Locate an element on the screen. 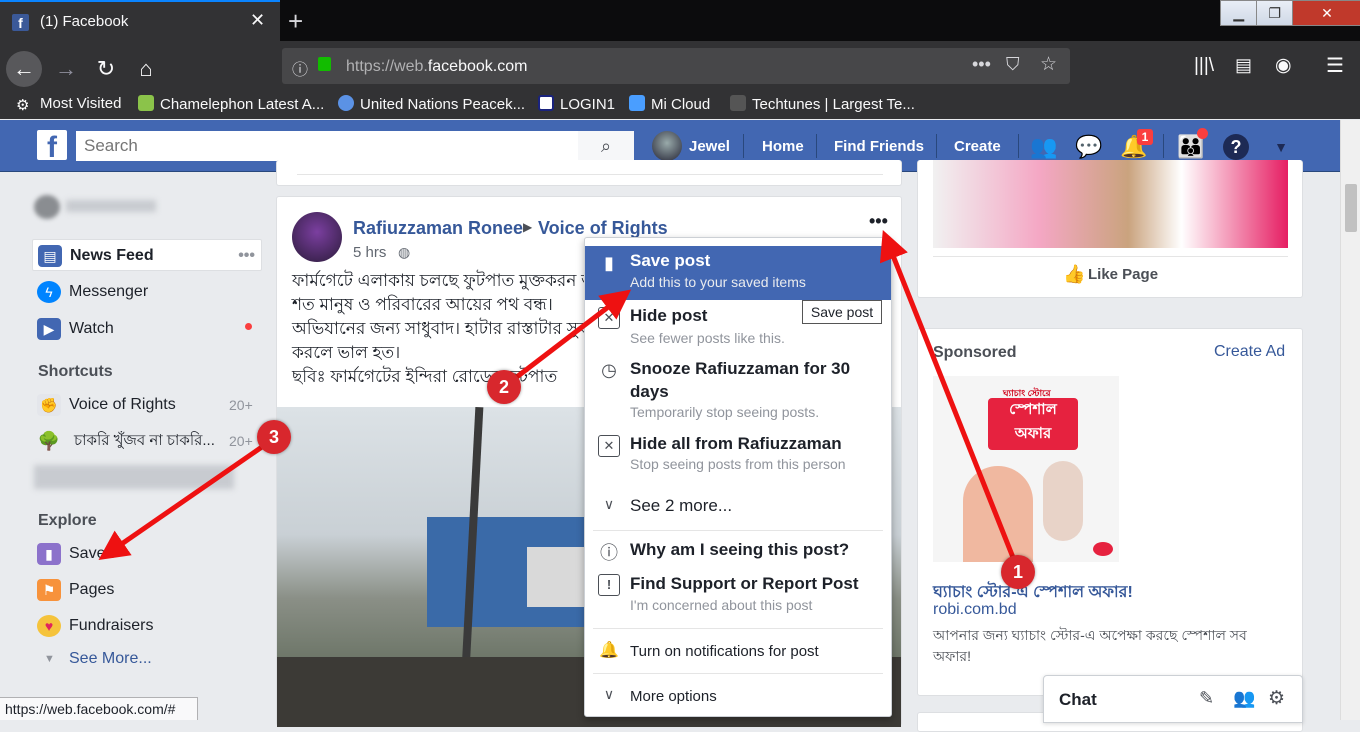 The width and height of the screenshot is (1360, 732). pages-flag-icon: ⚑ is located at coordinates (49, 590).